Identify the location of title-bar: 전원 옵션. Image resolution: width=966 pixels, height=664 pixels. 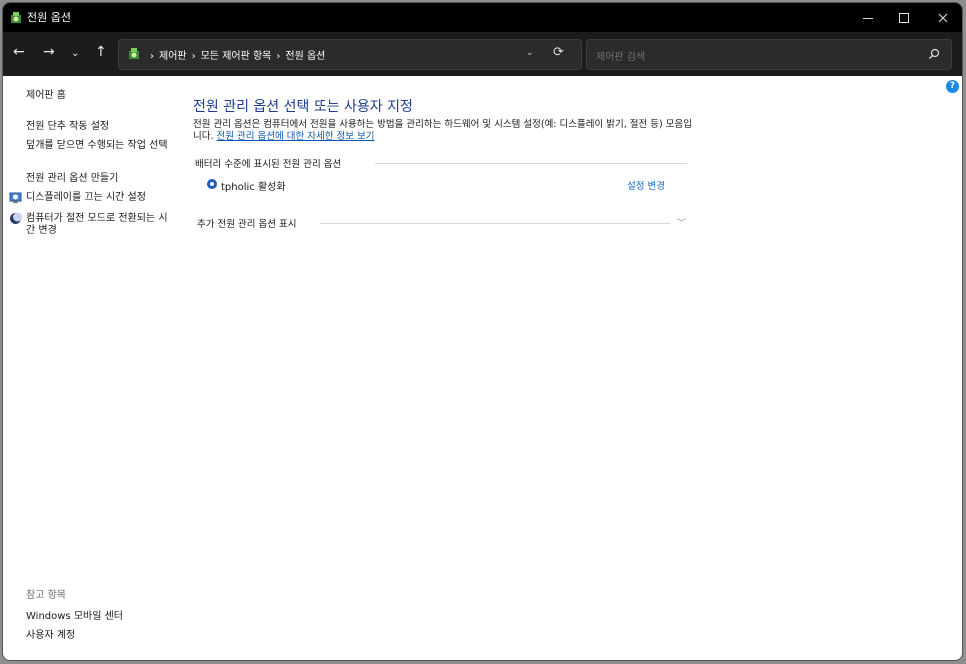
(482, 17).